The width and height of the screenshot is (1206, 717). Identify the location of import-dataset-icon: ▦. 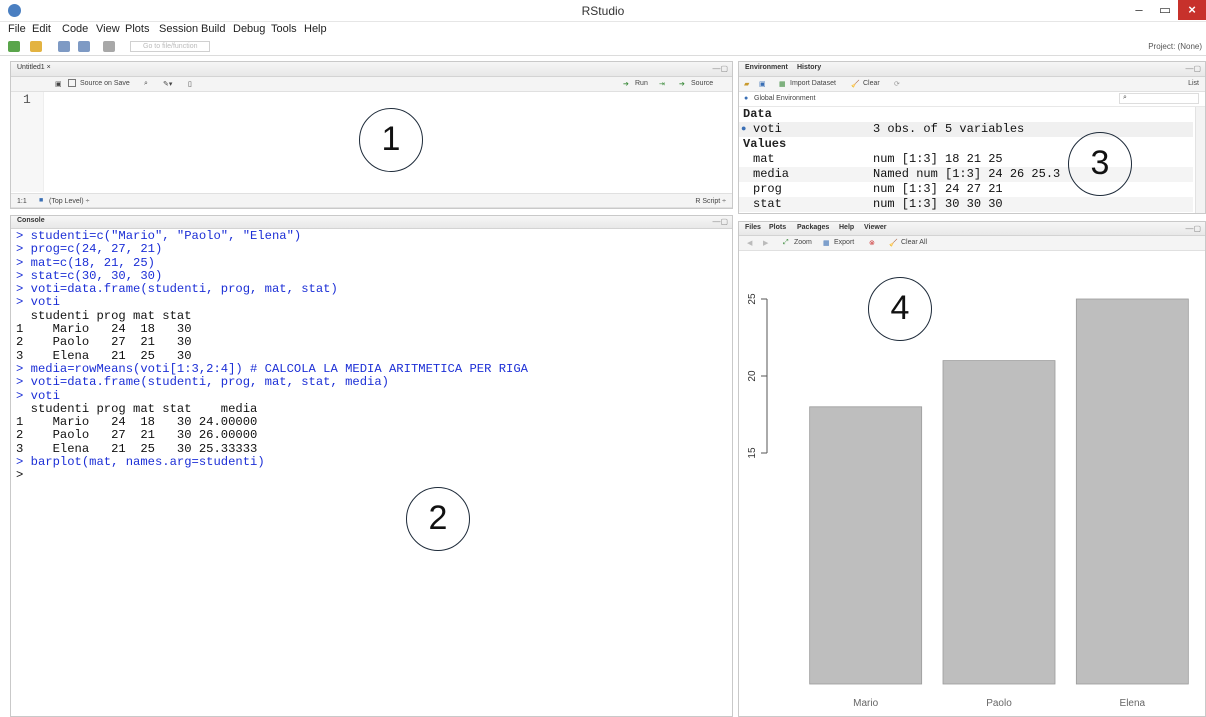
(782, 84).